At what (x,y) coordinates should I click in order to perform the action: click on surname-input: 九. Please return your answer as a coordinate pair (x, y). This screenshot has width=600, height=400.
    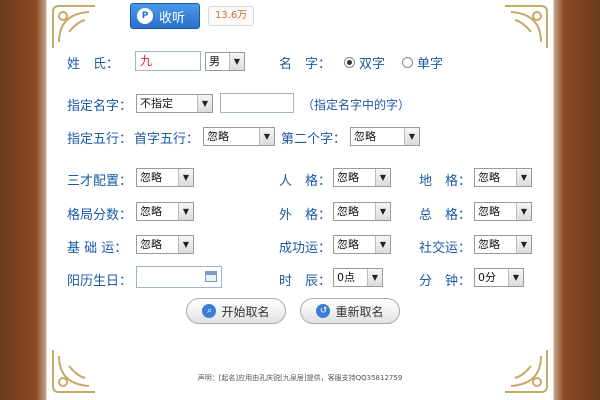
    Looking at the image, I should click on (168, 61).